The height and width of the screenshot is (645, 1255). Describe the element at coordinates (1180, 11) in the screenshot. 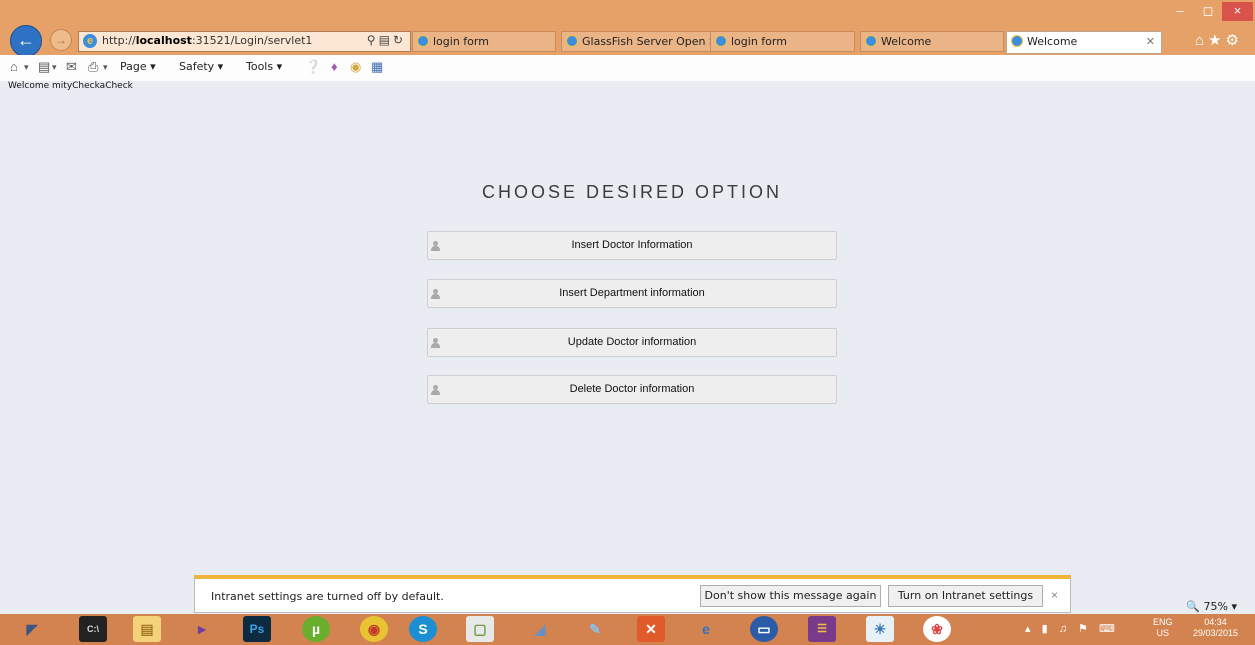

I see `minimize-button: –` at that location.